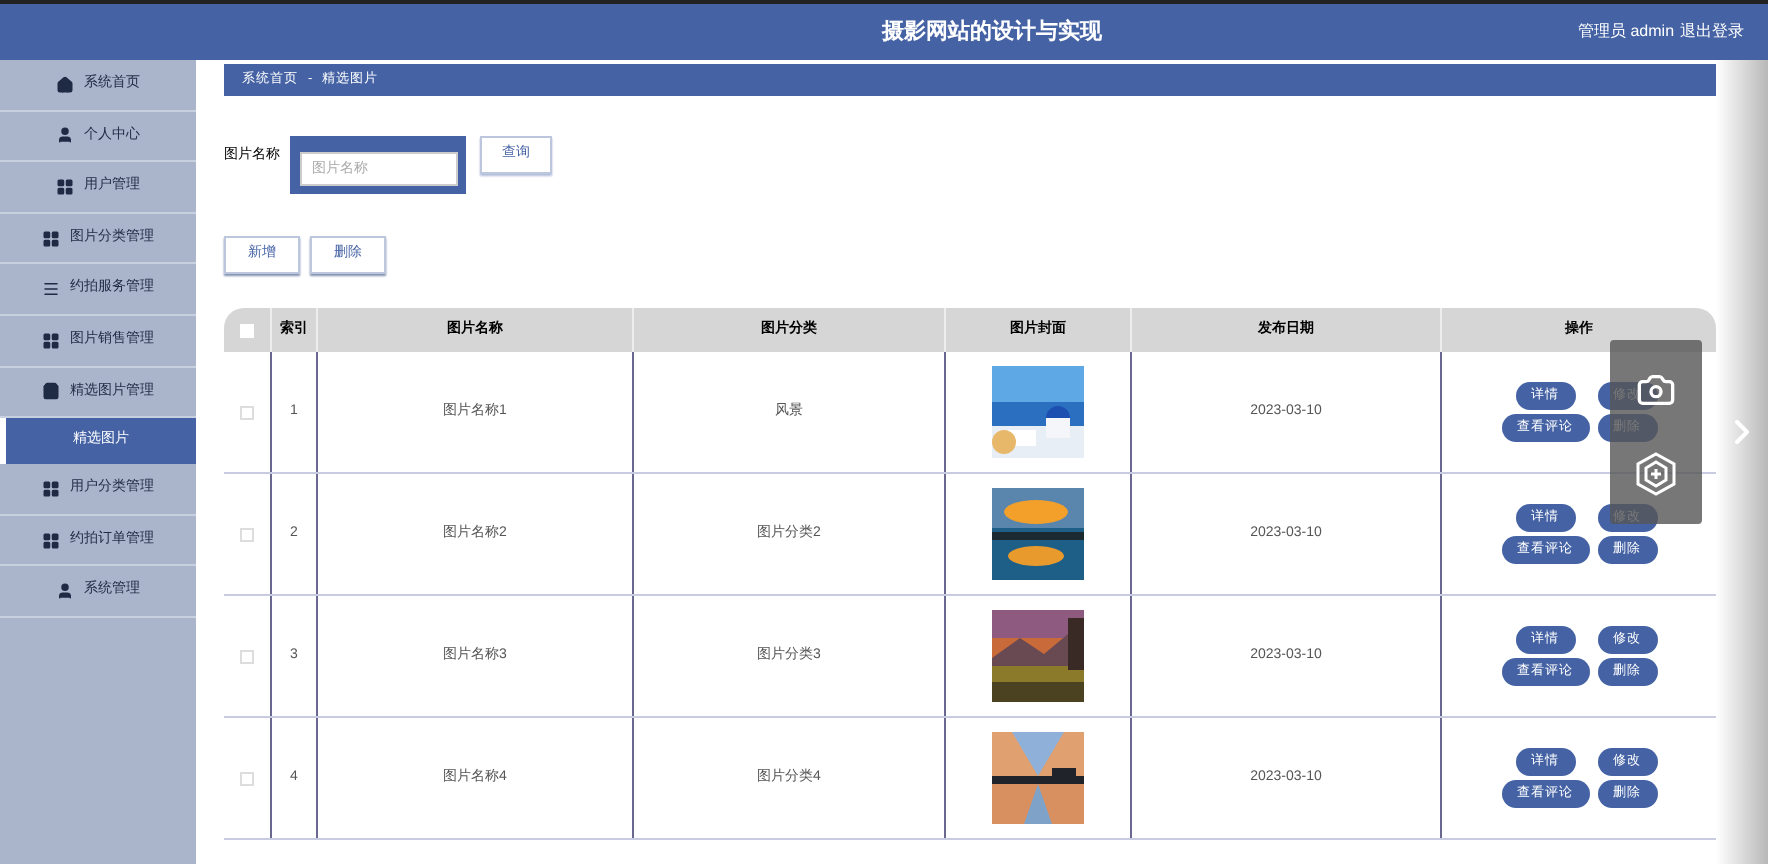  What do you see at coordinates (65, 84) in the screenshot?
I see `home-icon` at bounding box center [65, 84].